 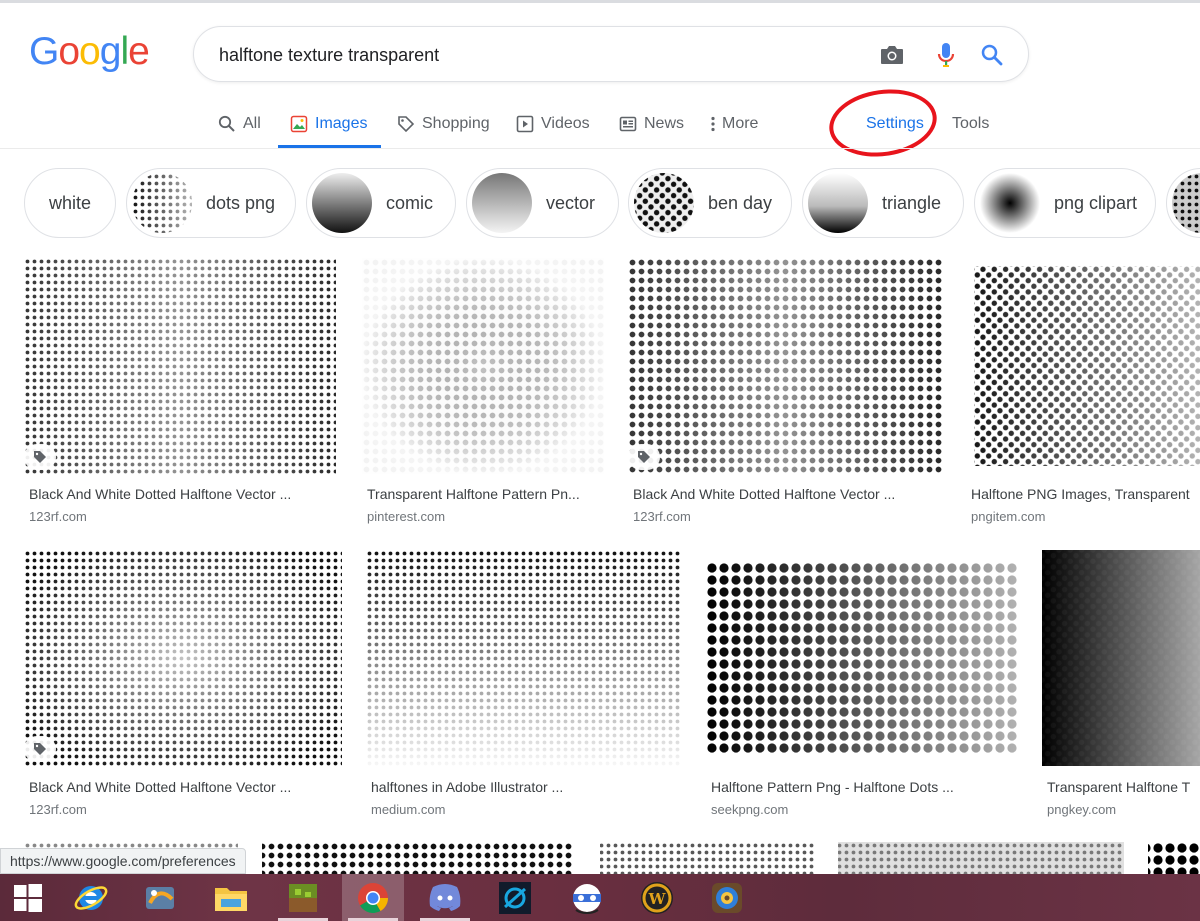 I want to click on chip-png-clipart: png clipart, so click(x=1065, y=203).